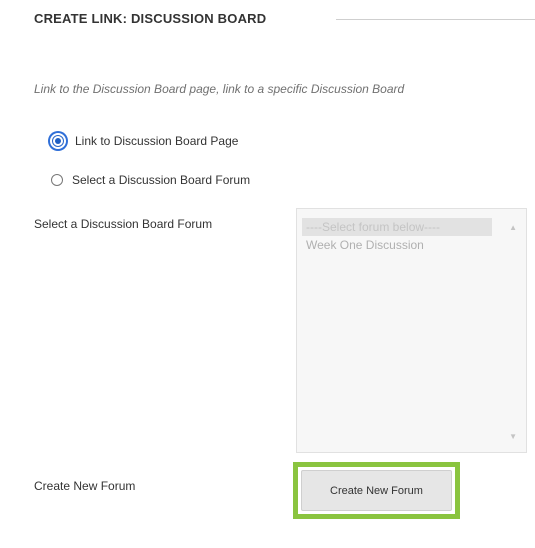 The width and height of the screenshot is (535, 548). Describe the element at coordinates (58, 141) in the screenshot. I see `radio-button-link-to-page` at that location.